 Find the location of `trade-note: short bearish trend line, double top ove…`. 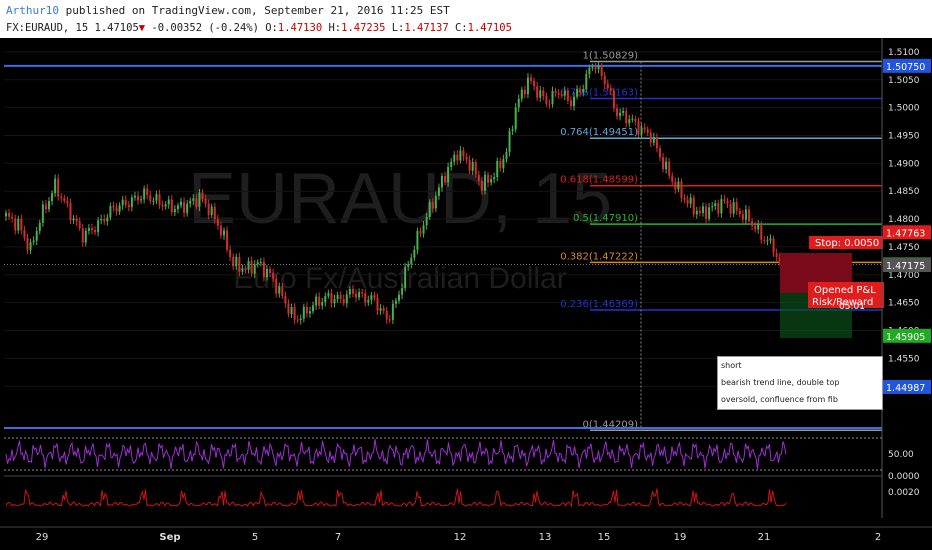

trade-note: short bearish trend line, double top ove… is located at coordinates (800, 383).